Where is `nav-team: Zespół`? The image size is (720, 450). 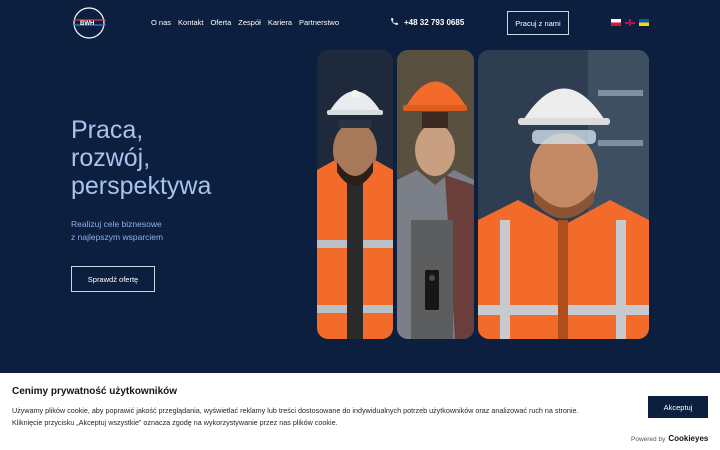 nav-team: Zespół is located at coordinates (249, 22).